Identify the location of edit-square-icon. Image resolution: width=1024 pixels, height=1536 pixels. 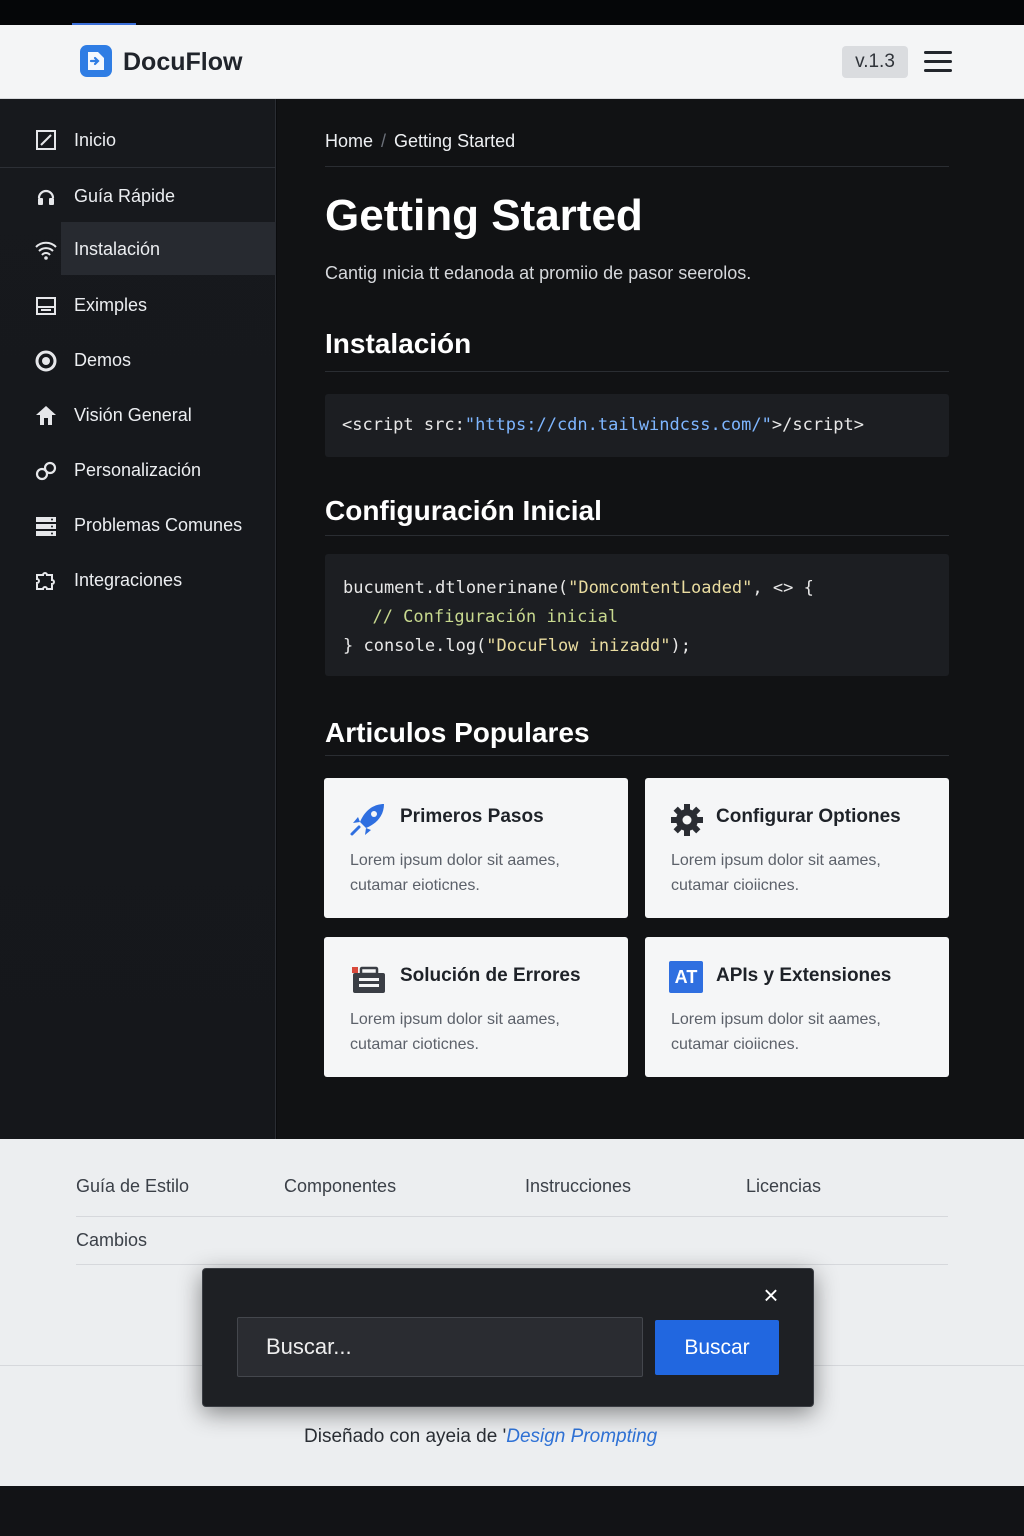
(46, 140).